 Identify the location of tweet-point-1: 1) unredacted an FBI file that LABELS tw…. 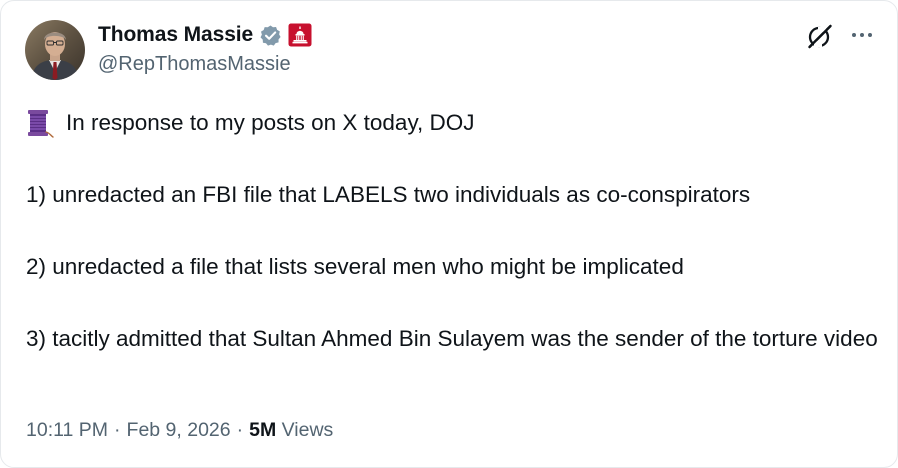
(388, 194).